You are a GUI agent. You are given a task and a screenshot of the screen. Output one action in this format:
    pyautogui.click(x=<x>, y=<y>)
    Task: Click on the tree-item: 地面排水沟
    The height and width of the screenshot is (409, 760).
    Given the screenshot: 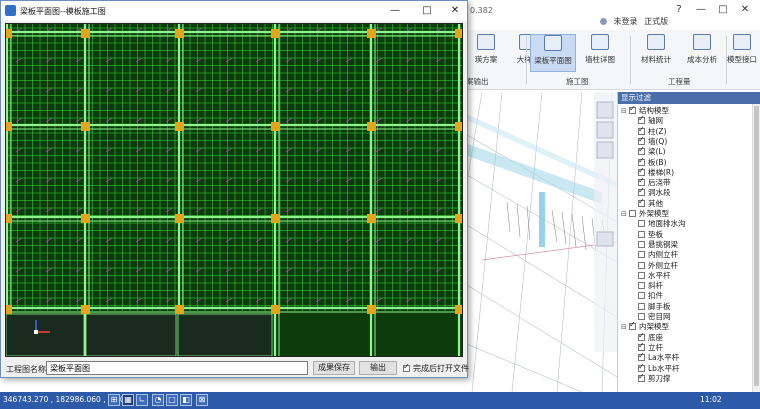 What is the action you would take?
    pyautogui.click(x=662, y=224)
    